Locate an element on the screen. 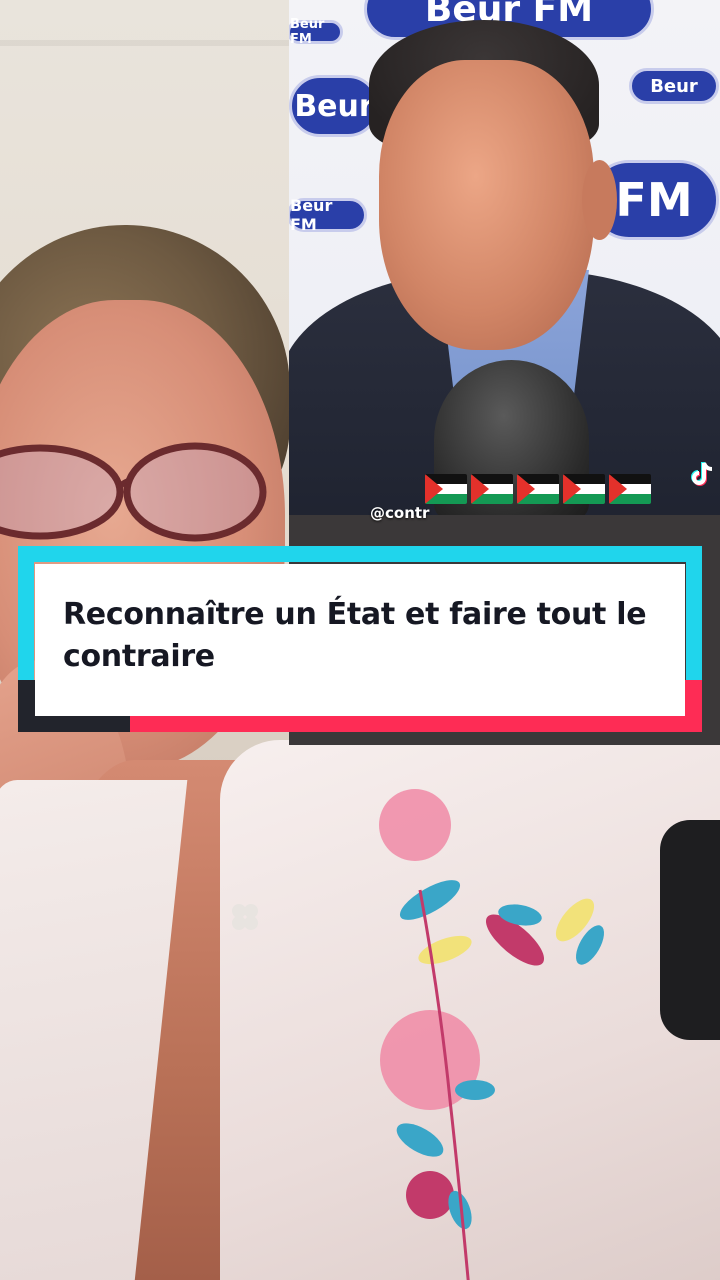 The width and height of the screenshot is (720, 1280). clover-pendant-icon is located at coordinates (245, 917).